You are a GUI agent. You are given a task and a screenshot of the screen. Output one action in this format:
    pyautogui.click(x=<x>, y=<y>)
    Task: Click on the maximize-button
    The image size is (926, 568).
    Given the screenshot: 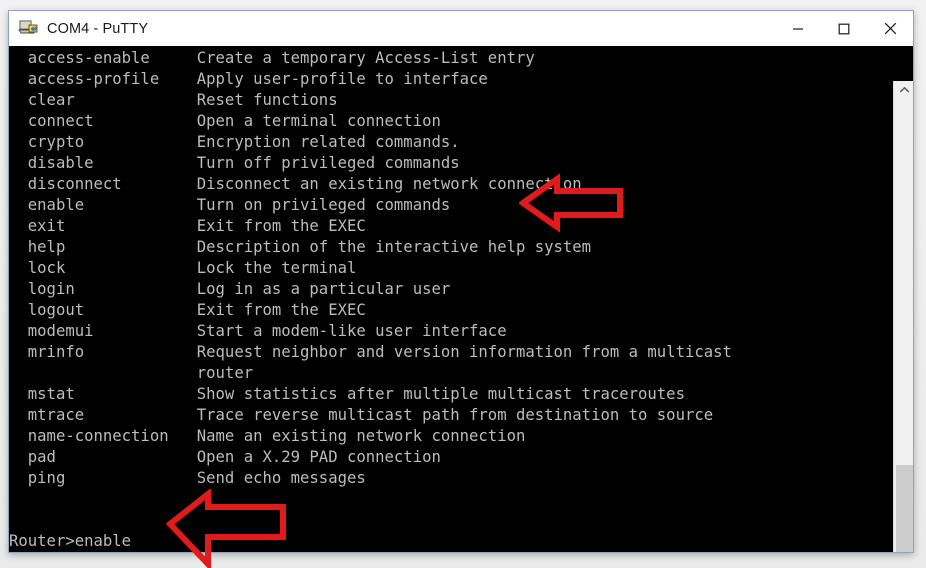 What is the action you would take?
    pyautogui.click(x=844, y=28)
    